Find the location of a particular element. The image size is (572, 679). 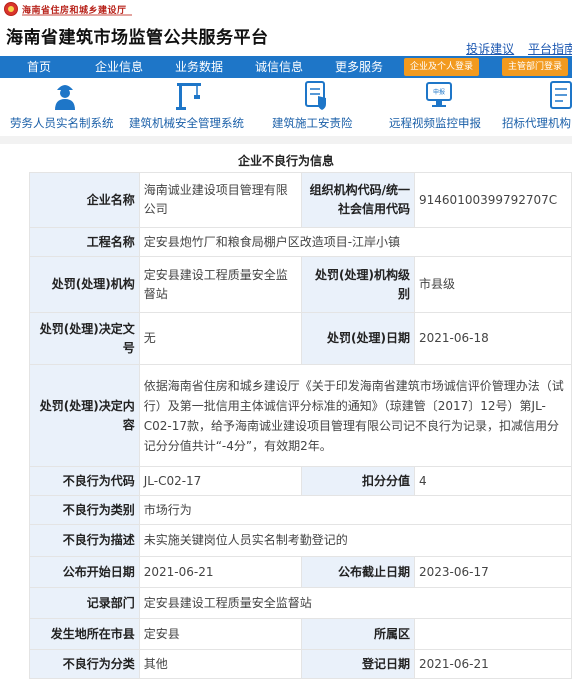

score-label: 扣分分值 is located at coordinates (358, 481).